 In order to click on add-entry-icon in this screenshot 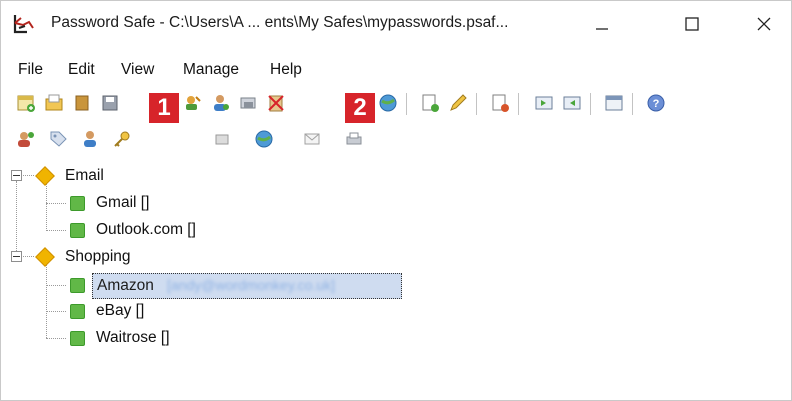, I will do `click(430, 103)`.